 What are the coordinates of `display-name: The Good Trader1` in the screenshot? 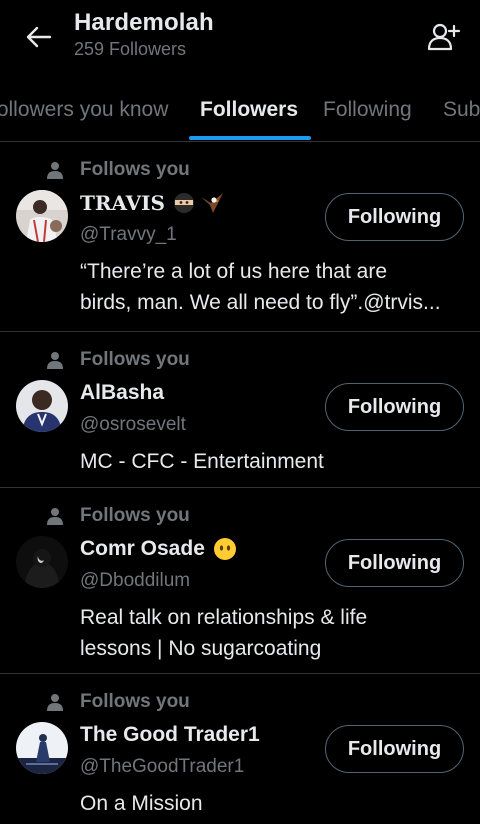 It's located at (170, 734).